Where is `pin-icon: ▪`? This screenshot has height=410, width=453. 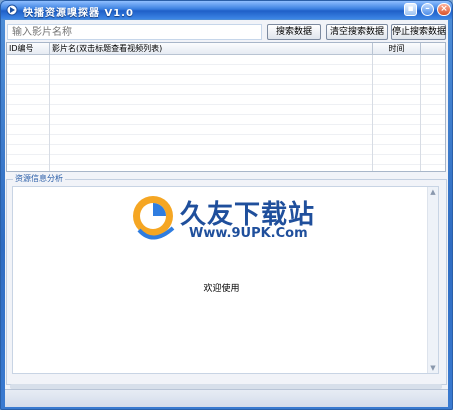 pin-icon: ▪ is located at coordinates (410, 9).